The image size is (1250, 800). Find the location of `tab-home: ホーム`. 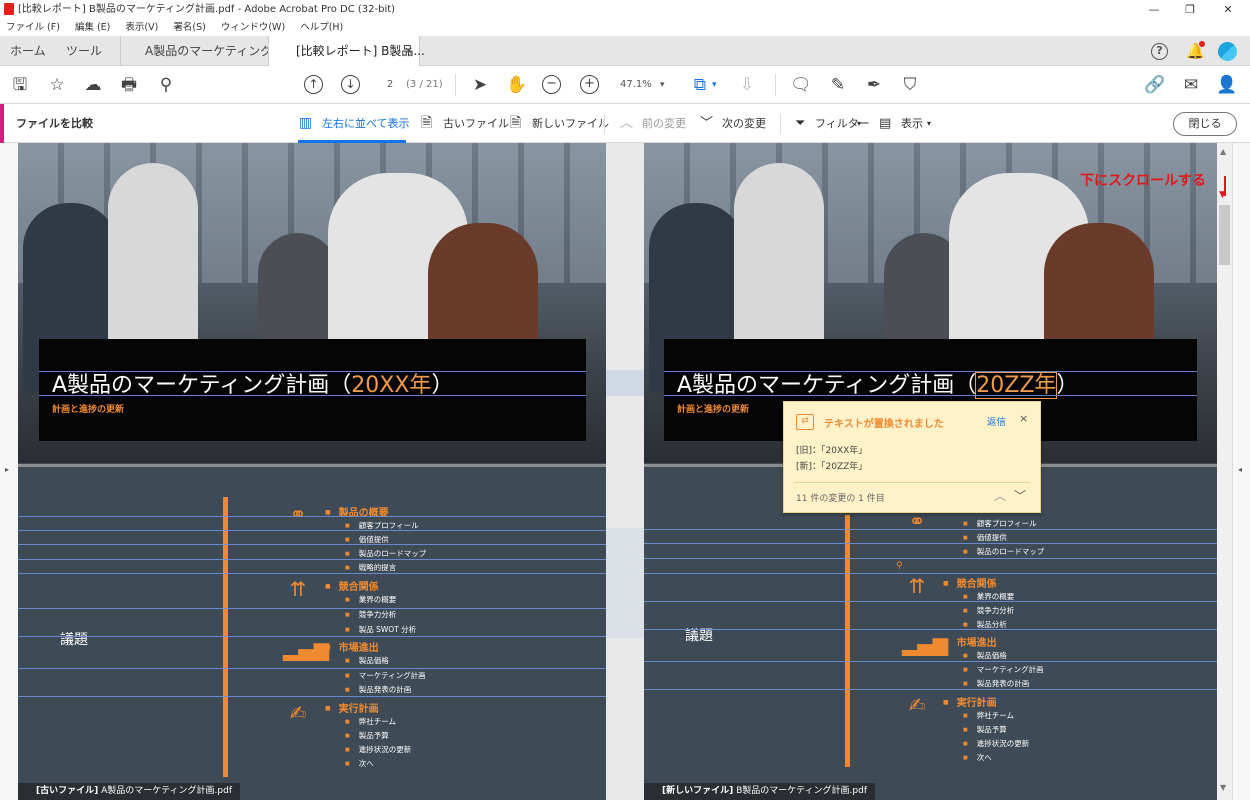

tab-home: ホーム is located at coordinates (28, 51).